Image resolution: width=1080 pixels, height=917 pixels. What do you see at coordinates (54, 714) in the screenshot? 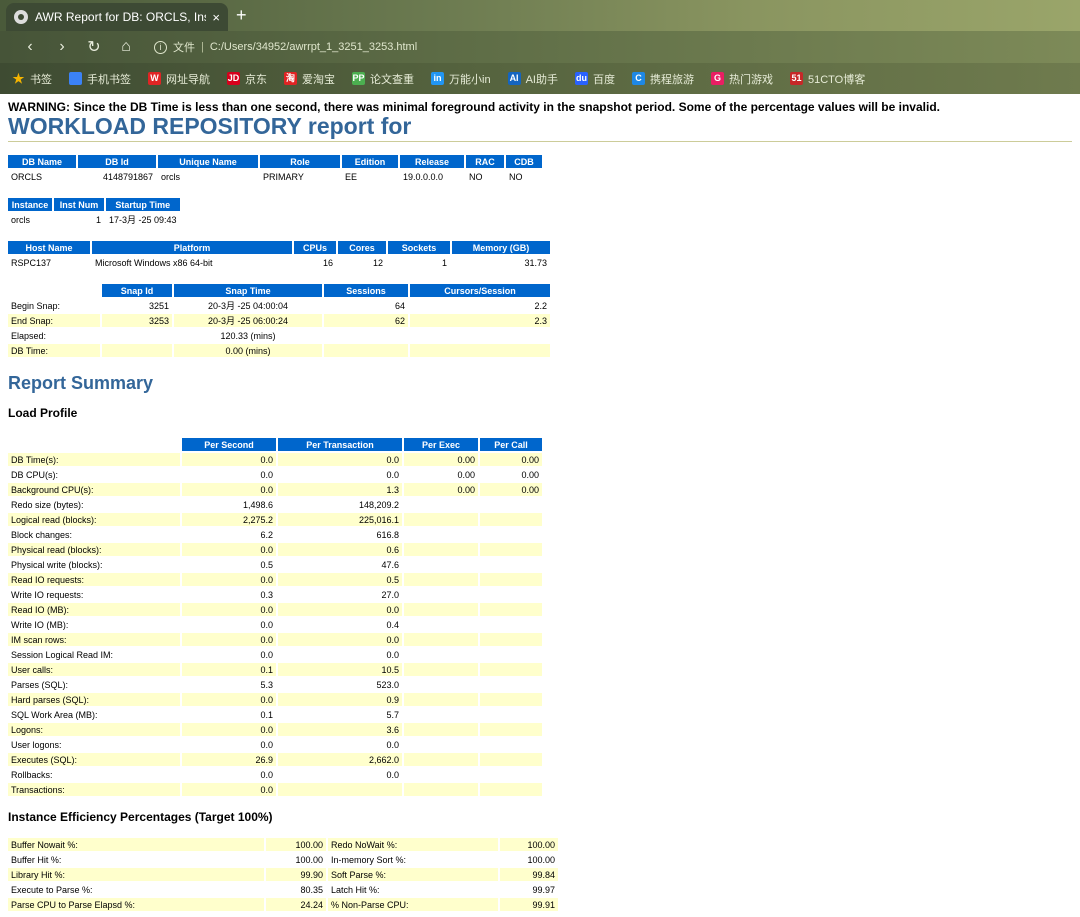
I see `table-cell: SQL Work Area (MB):` at bounding box center [54, 714].